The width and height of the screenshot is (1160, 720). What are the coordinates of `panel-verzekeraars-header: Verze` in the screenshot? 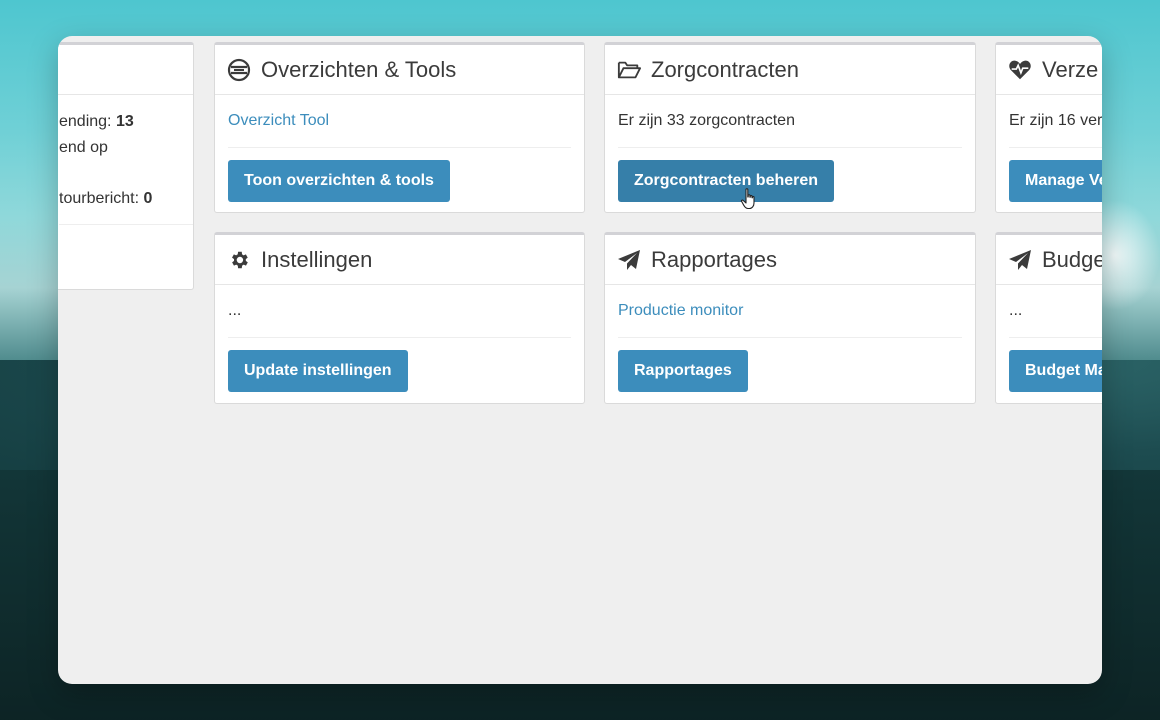 It's located at (1049, 70).